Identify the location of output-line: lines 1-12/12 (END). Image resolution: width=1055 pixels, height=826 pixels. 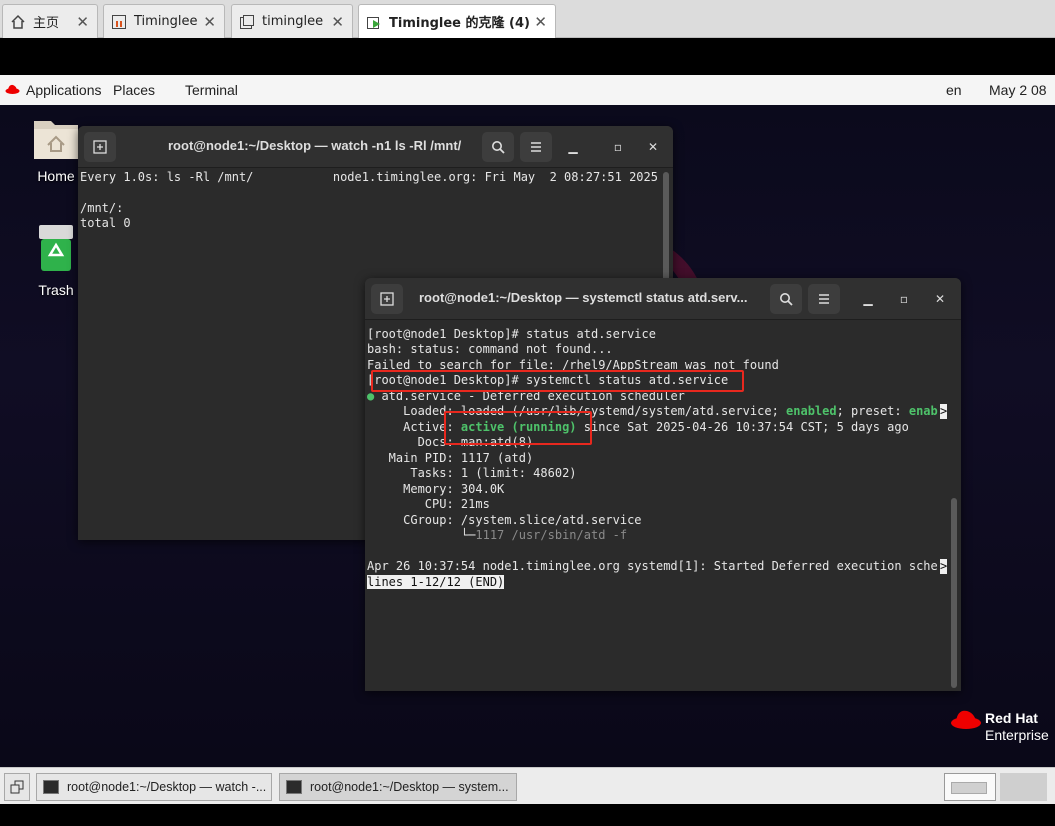
(436, 582).